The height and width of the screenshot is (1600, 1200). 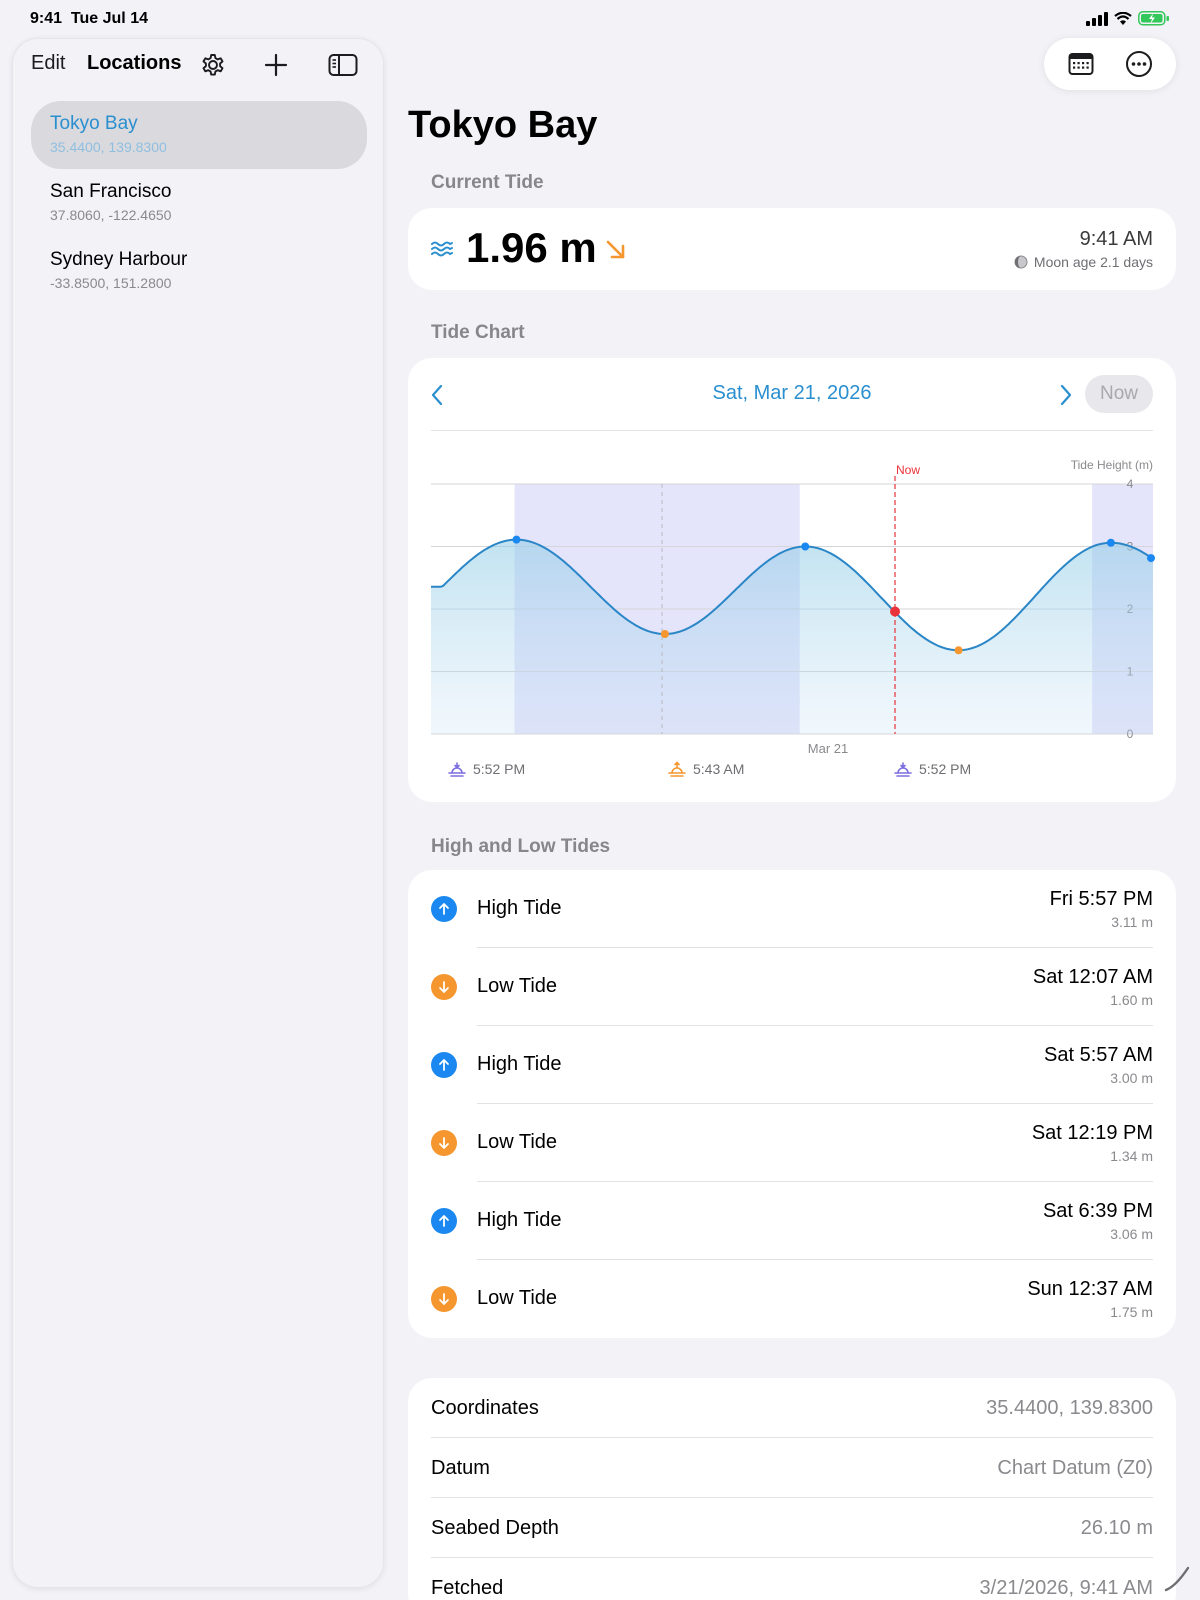 What do you see at coordinates (792, 987) in the screenshot?
I see `tide-row: Low Tide Sat 12:07 AM 1.60 m` at bounding box center [792, 987].